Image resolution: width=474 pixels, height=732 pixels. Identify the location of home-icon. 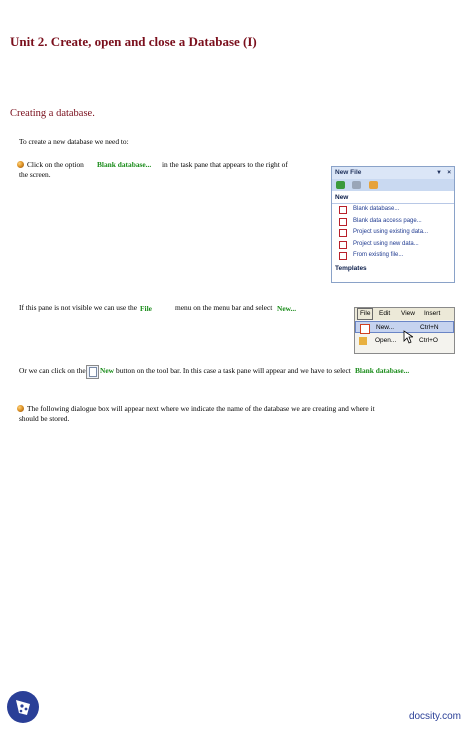
(373, 185).